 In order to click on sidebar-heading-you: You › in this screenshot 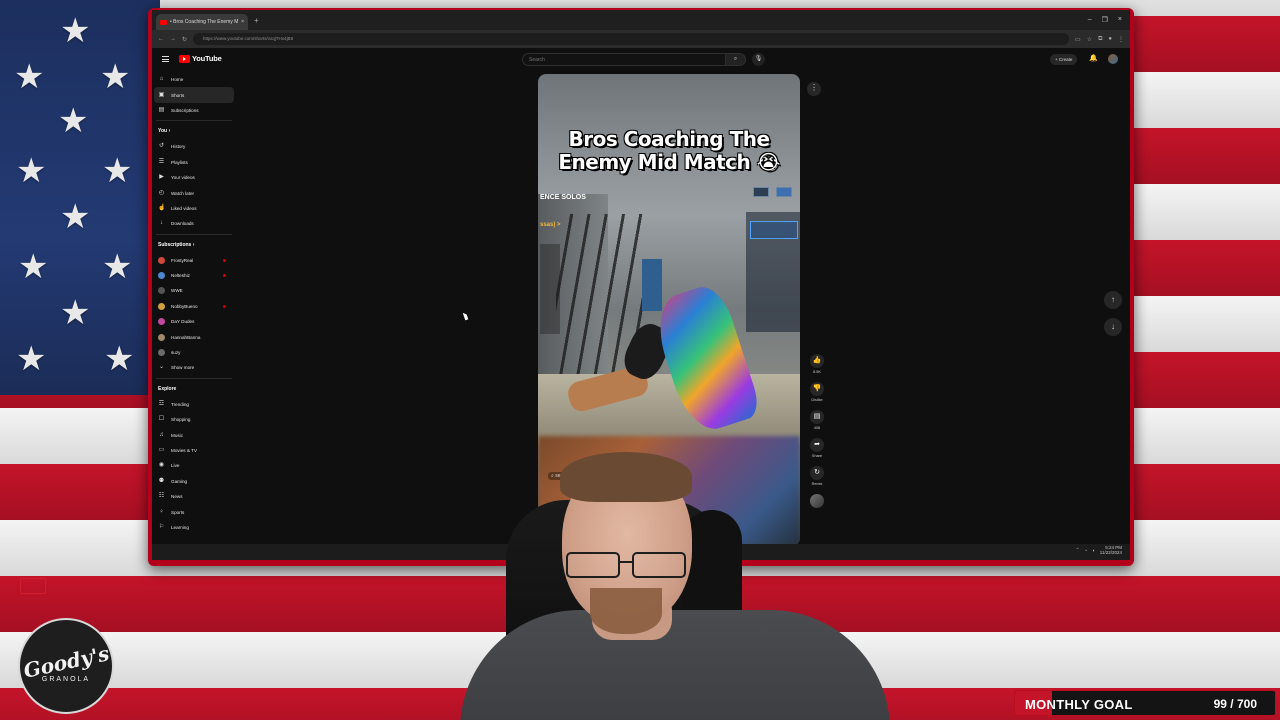, I will do `click(194, 131)`.